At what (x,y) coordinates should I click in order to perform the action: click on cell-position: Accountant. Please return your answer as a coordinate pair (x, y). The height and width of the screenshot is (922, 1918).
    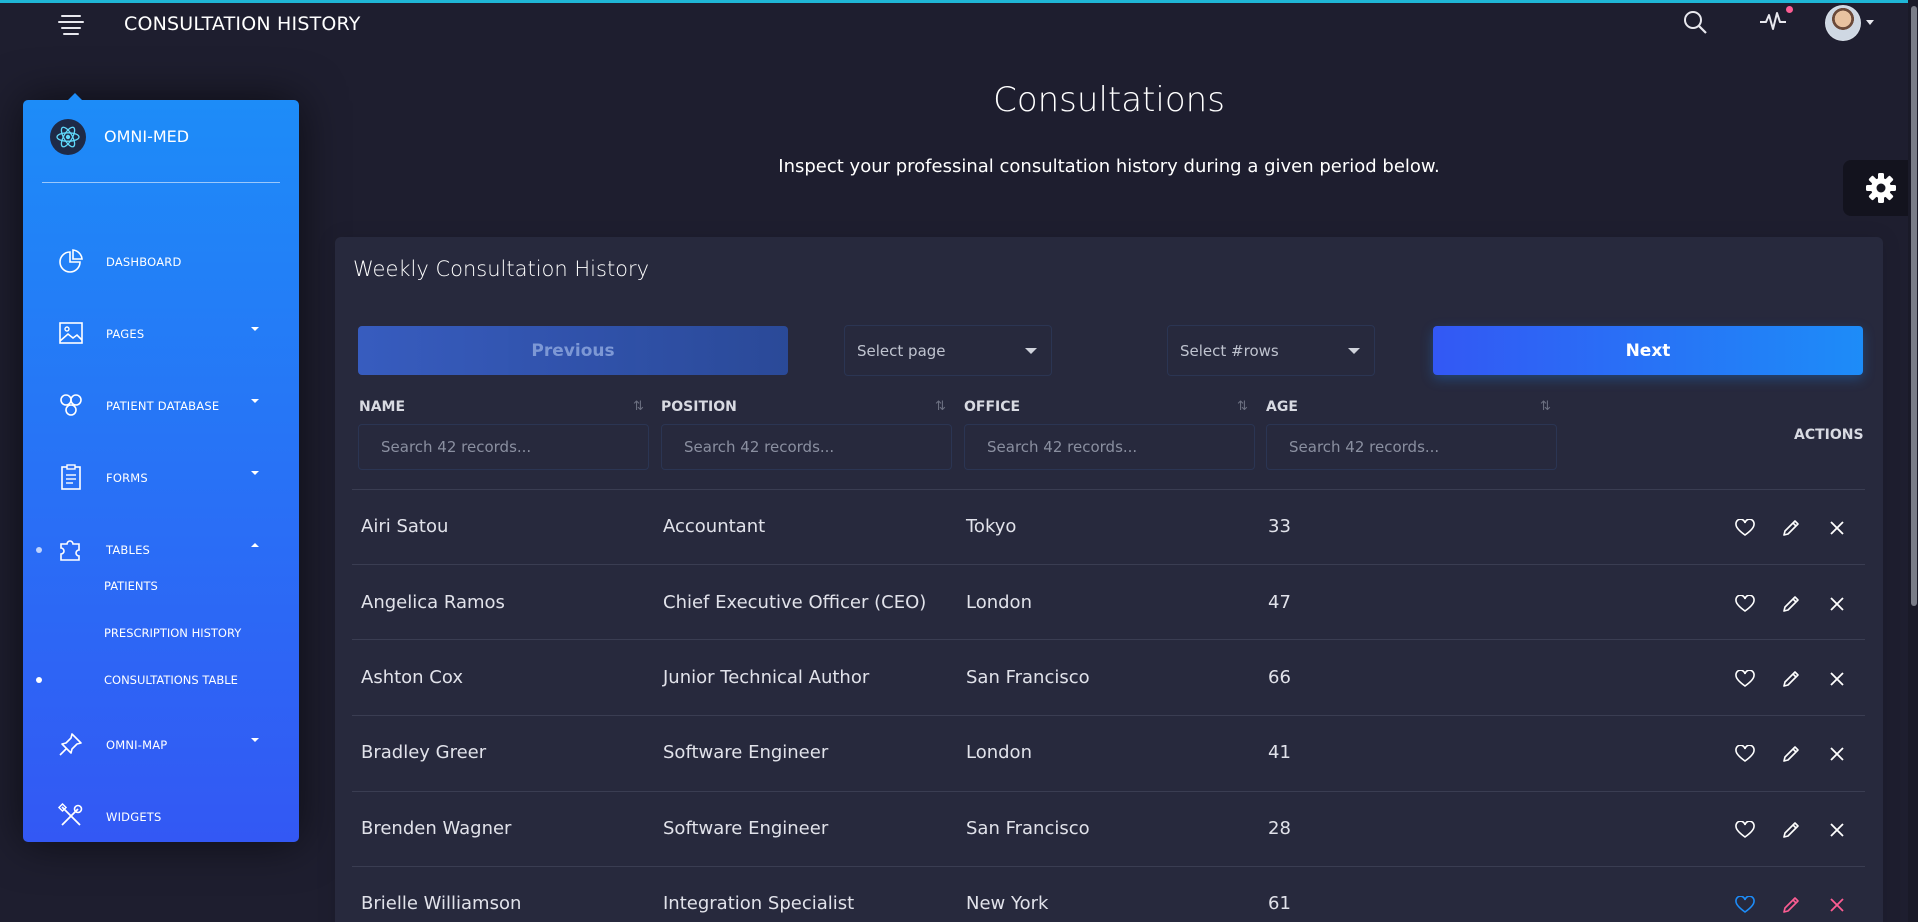
    Looking at the image, I should click on (714, 526).